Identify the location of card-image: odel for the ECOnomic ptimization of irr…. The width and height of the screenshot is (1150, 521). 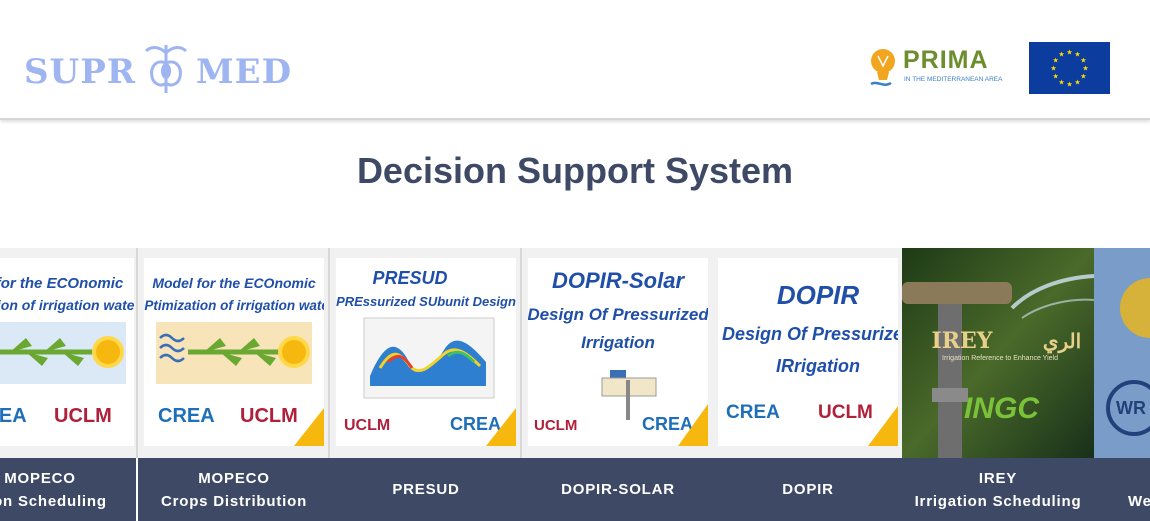
(68, 353).